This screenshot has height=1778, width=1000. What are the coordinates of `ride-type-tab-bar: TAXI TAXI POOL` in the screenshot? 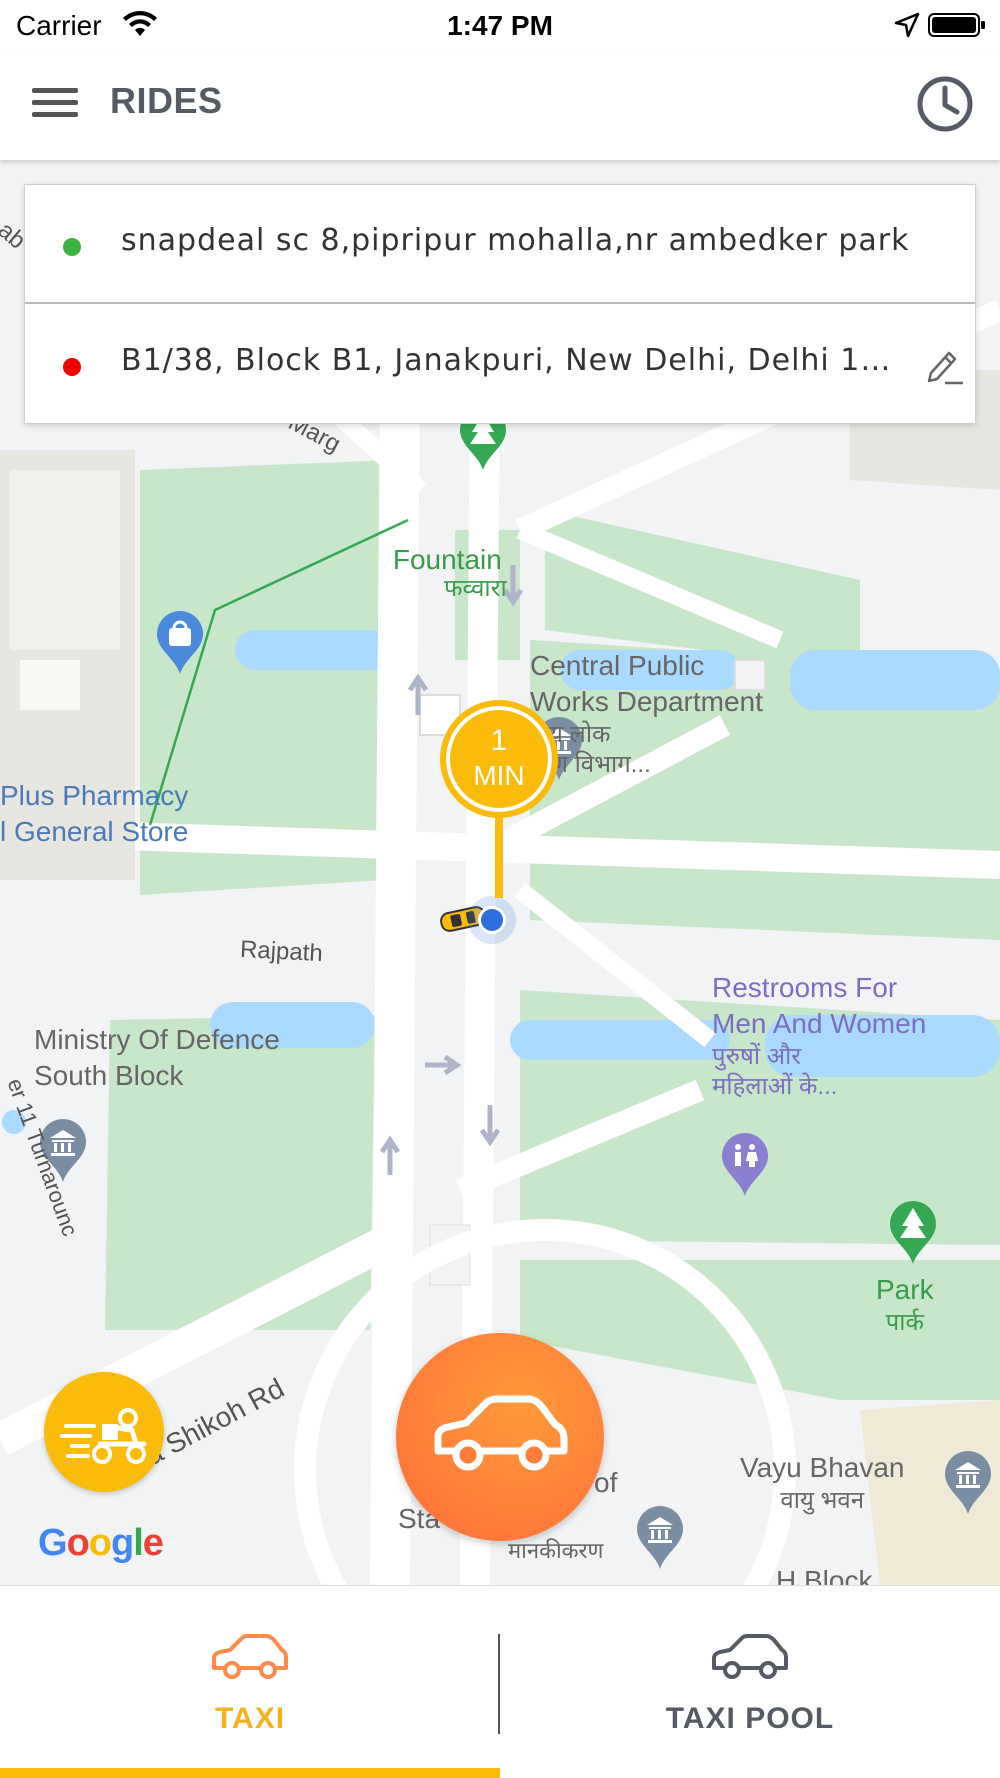 It's located at (500, 1681).